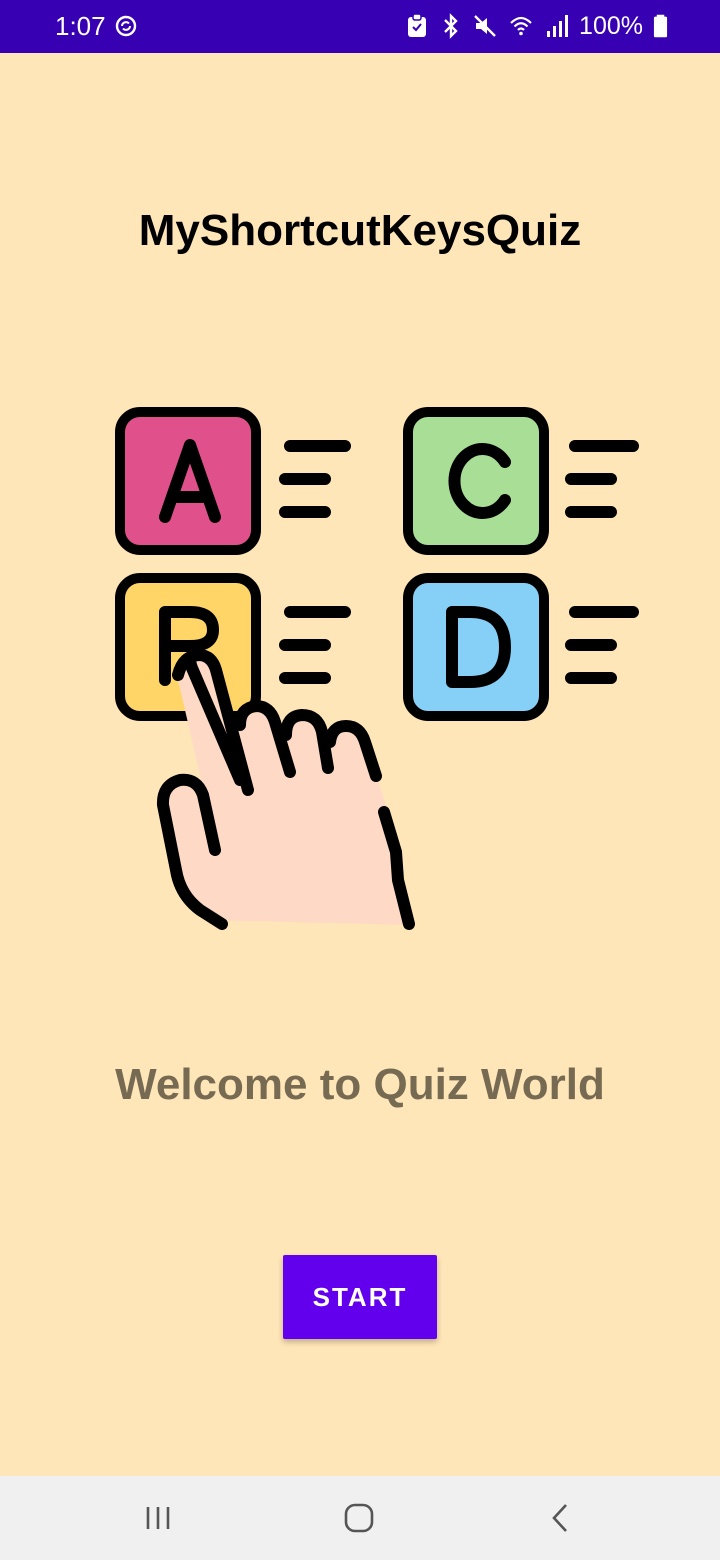 The height and width of the screenshot is (1560, 720). I want to click on option-b-box, so click(233, 647).